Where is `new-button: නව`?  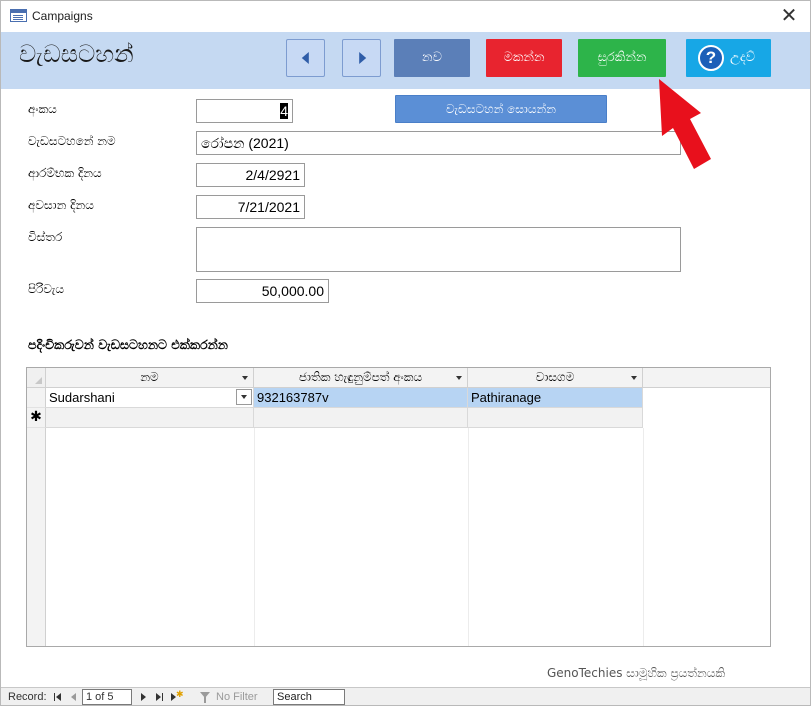 new-button: නව is located at coordinates (432, 58).